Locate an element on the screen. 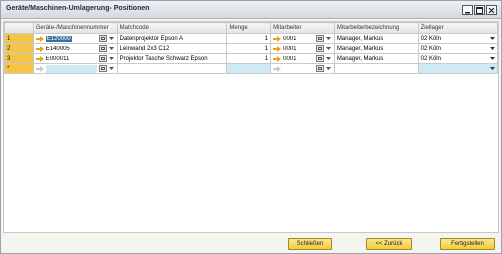 The image size is (502, 254). maximize-button is located at coordinates (479, 10).